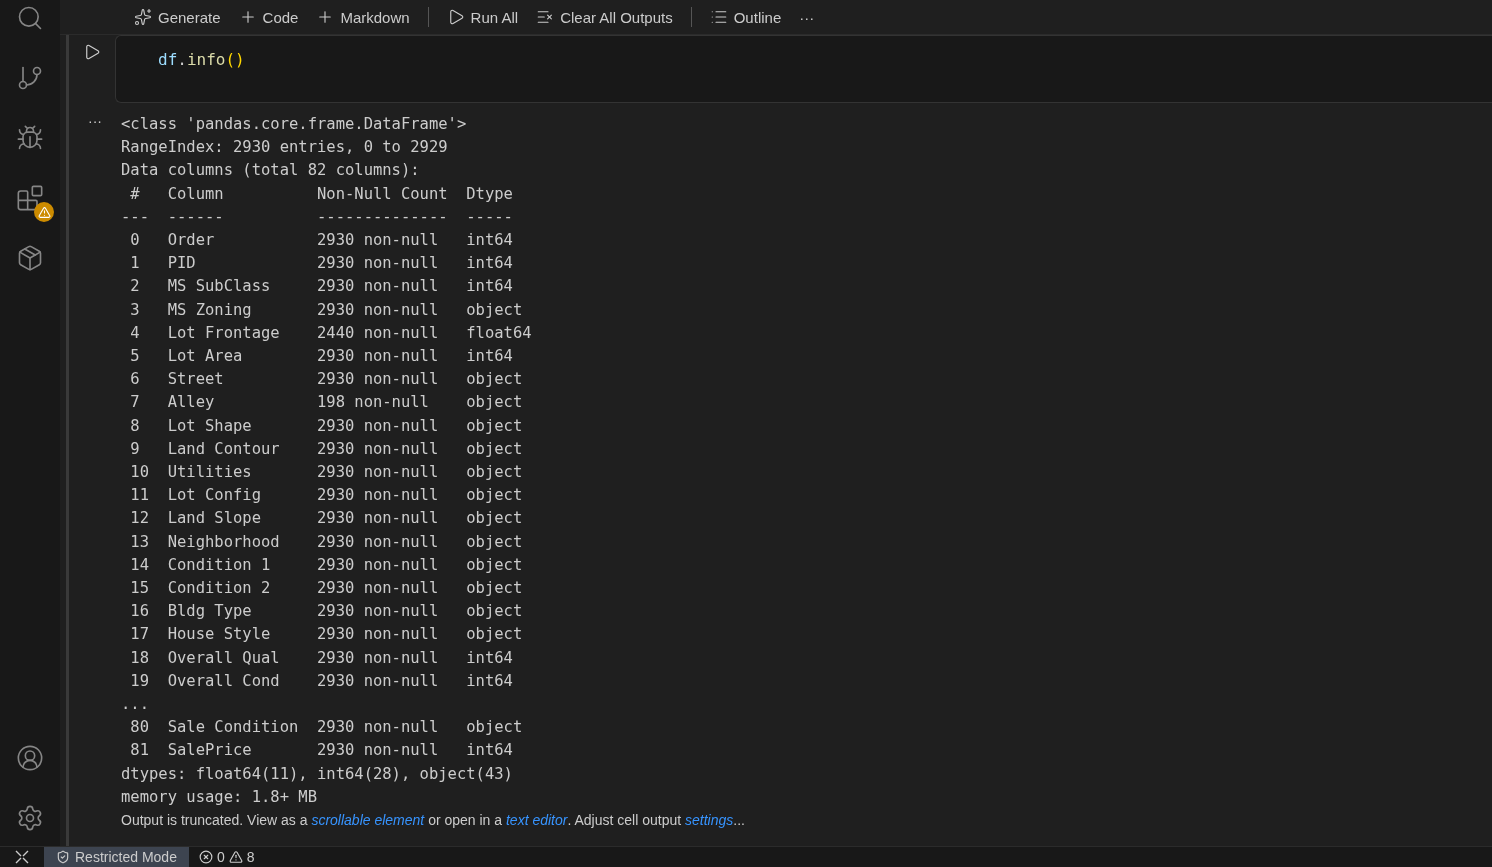  I want to click on output-line: RangeIndex: 2930 entries, 0 to 2929, so click(284, 148).